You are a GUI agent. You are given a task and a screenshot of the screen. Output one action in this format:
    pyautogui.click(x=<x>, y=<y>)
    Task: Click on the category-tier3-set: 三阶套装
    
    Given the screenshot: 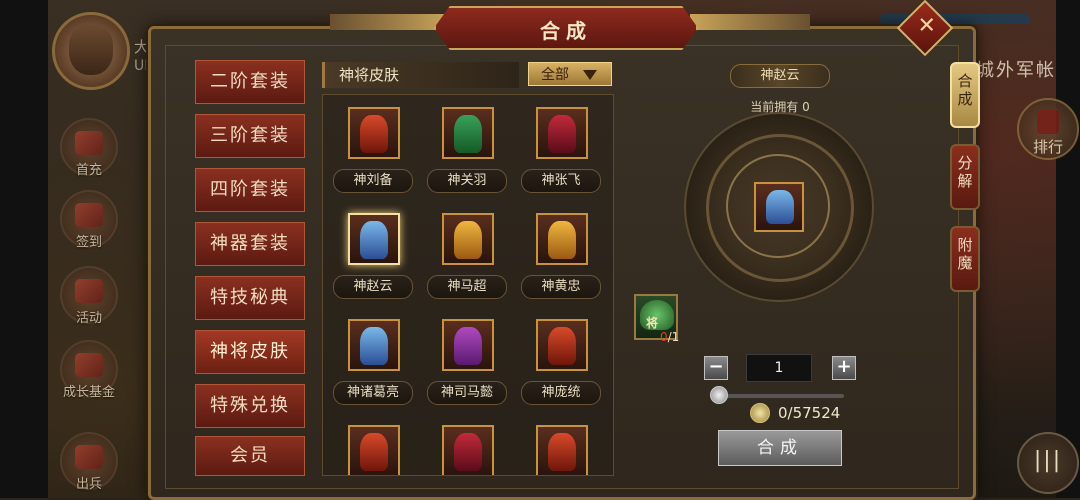 What is the action you would take?
    pyautogui.click(x=250, y=136)
    